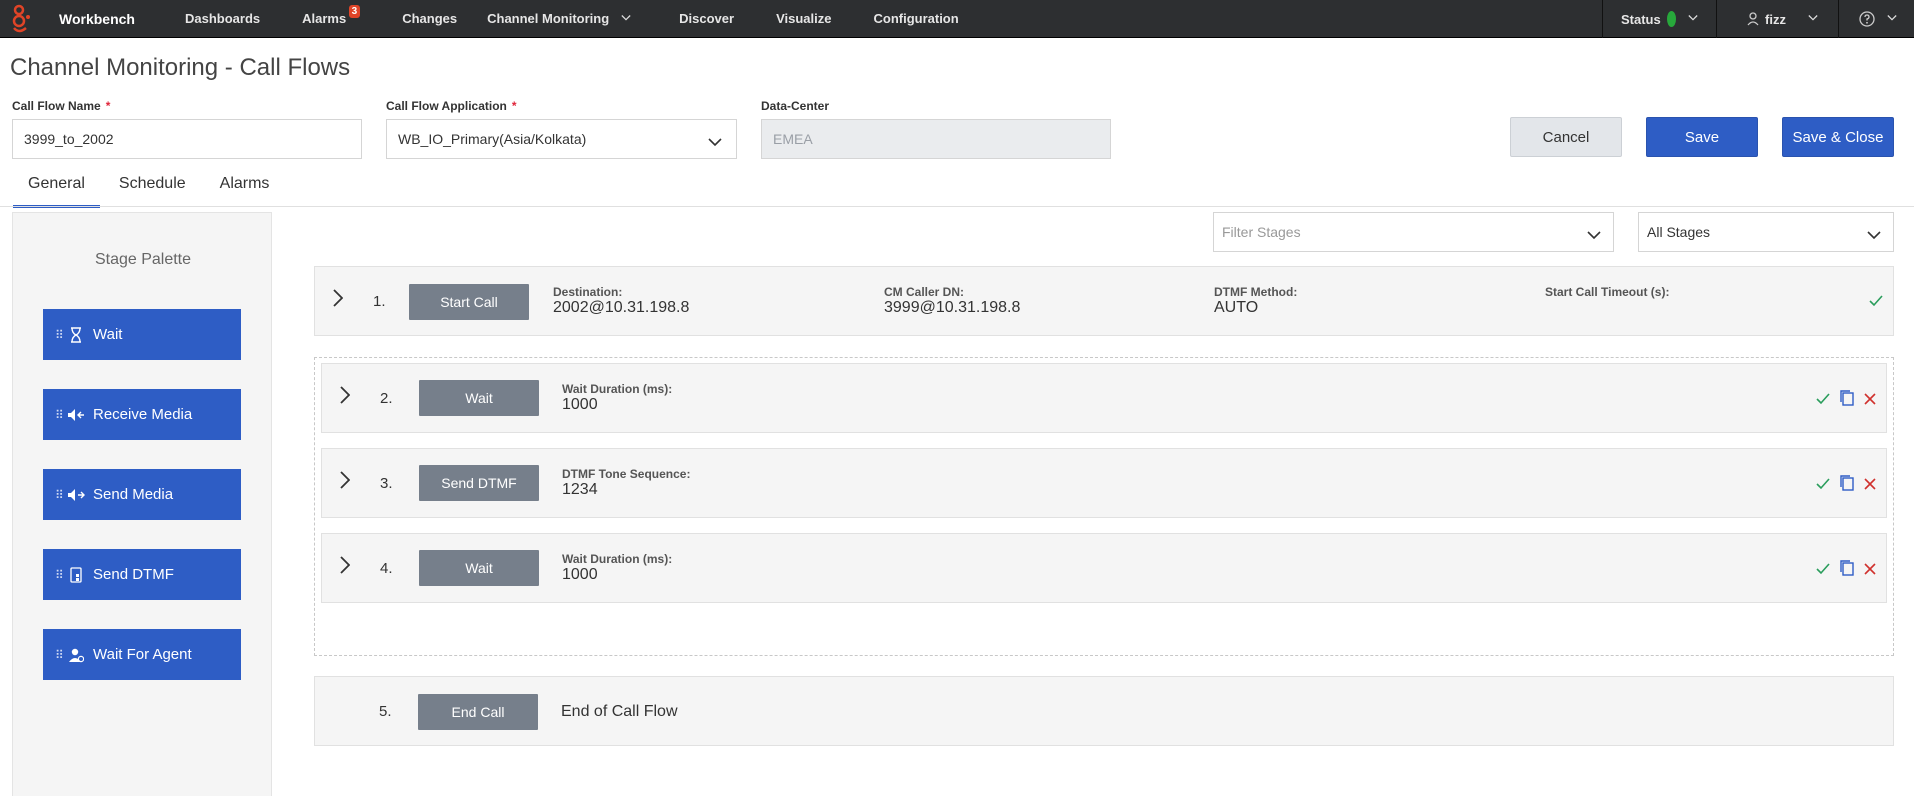  I want to click on start-call-timeout-label: Start Call Timeout (s):, so click(1607, 292).